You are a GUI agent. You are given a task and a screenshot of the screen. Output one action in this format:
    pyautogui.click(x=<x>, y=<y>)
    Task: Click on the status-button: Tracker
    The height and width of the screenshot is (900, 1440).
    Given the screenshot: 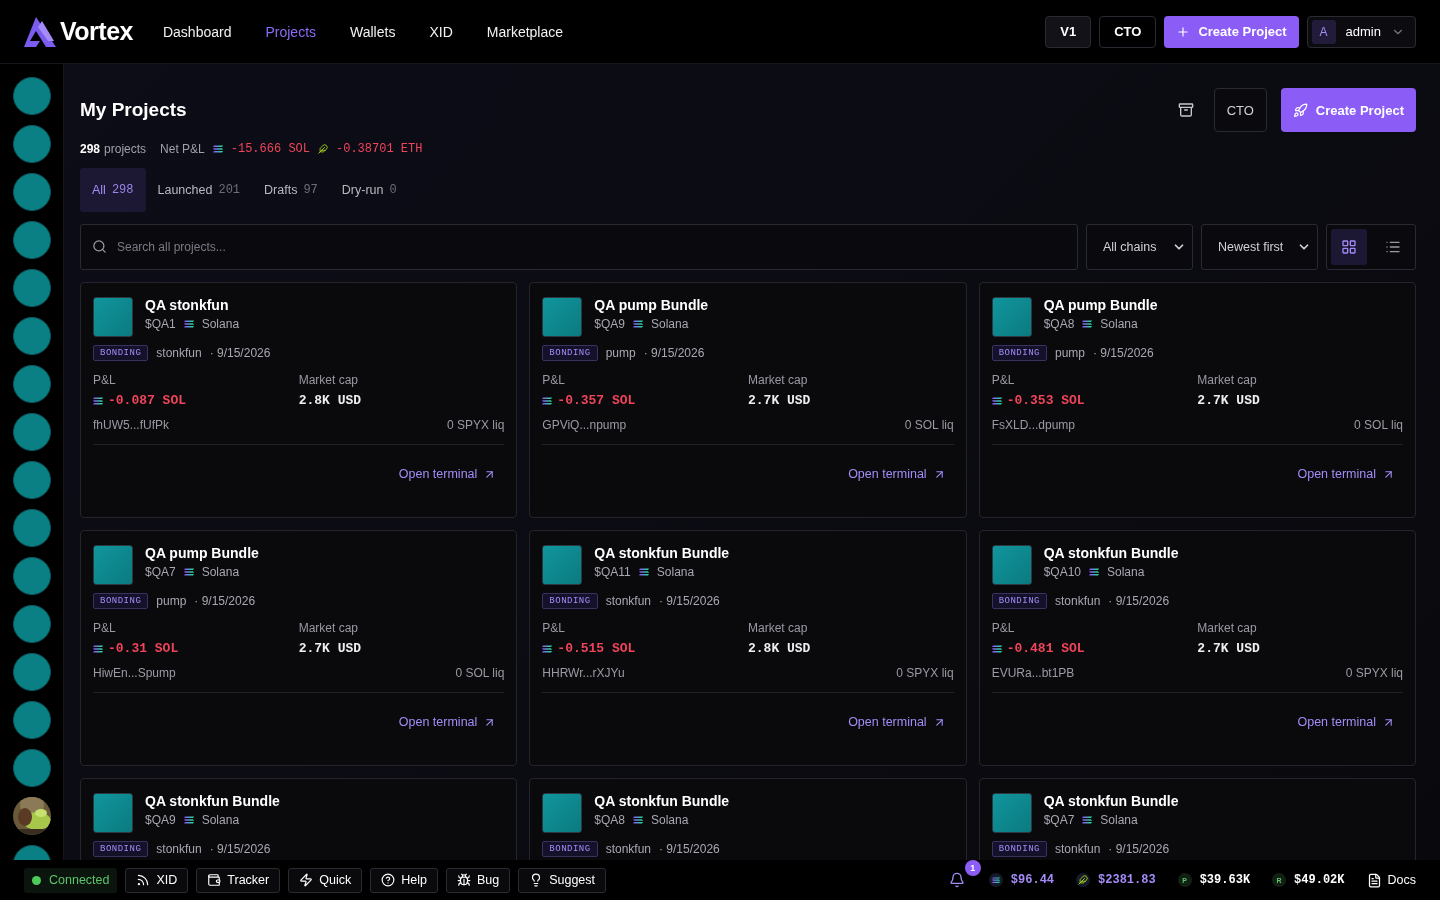 What is the action you would take?
    pyautogui.click(x=238, y=880)
    